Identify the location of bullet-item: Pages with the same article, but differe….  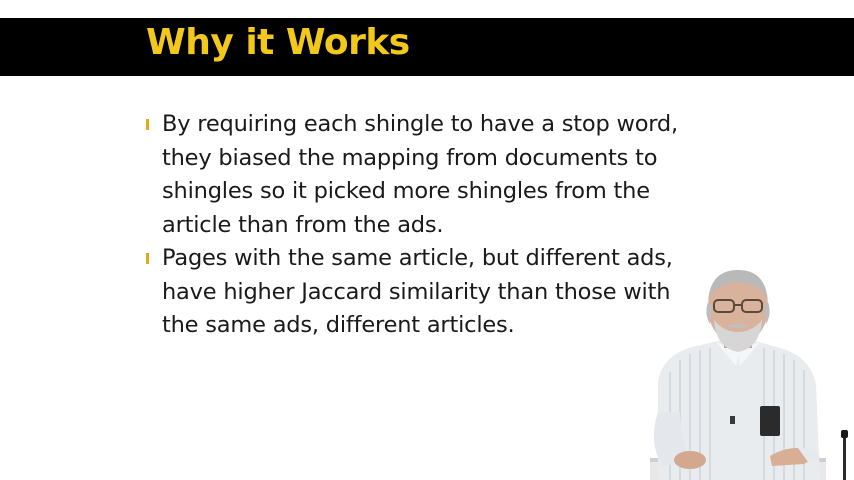
(426, 292).